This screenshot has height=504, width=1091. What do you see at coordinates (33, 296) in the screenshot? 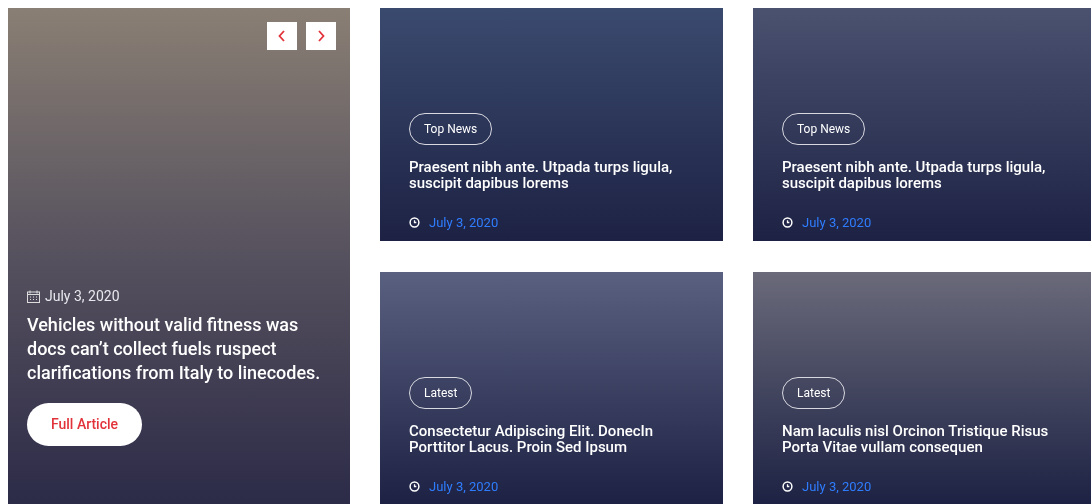
I see `calendar-icon` at bounding box center [33, 296].